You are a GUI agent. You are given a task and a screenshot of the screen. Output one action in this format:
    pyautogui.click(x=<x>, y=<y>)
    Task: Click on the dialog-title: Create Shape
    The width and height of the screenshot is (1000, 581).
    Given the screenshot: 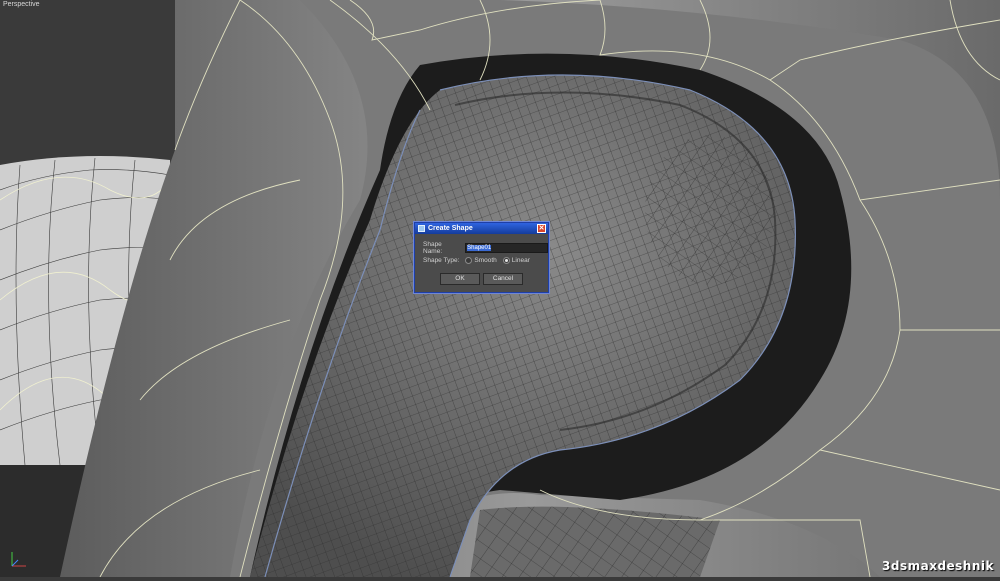 What is the action you would take?
    pyautogui.click(x=450, y=228)
    